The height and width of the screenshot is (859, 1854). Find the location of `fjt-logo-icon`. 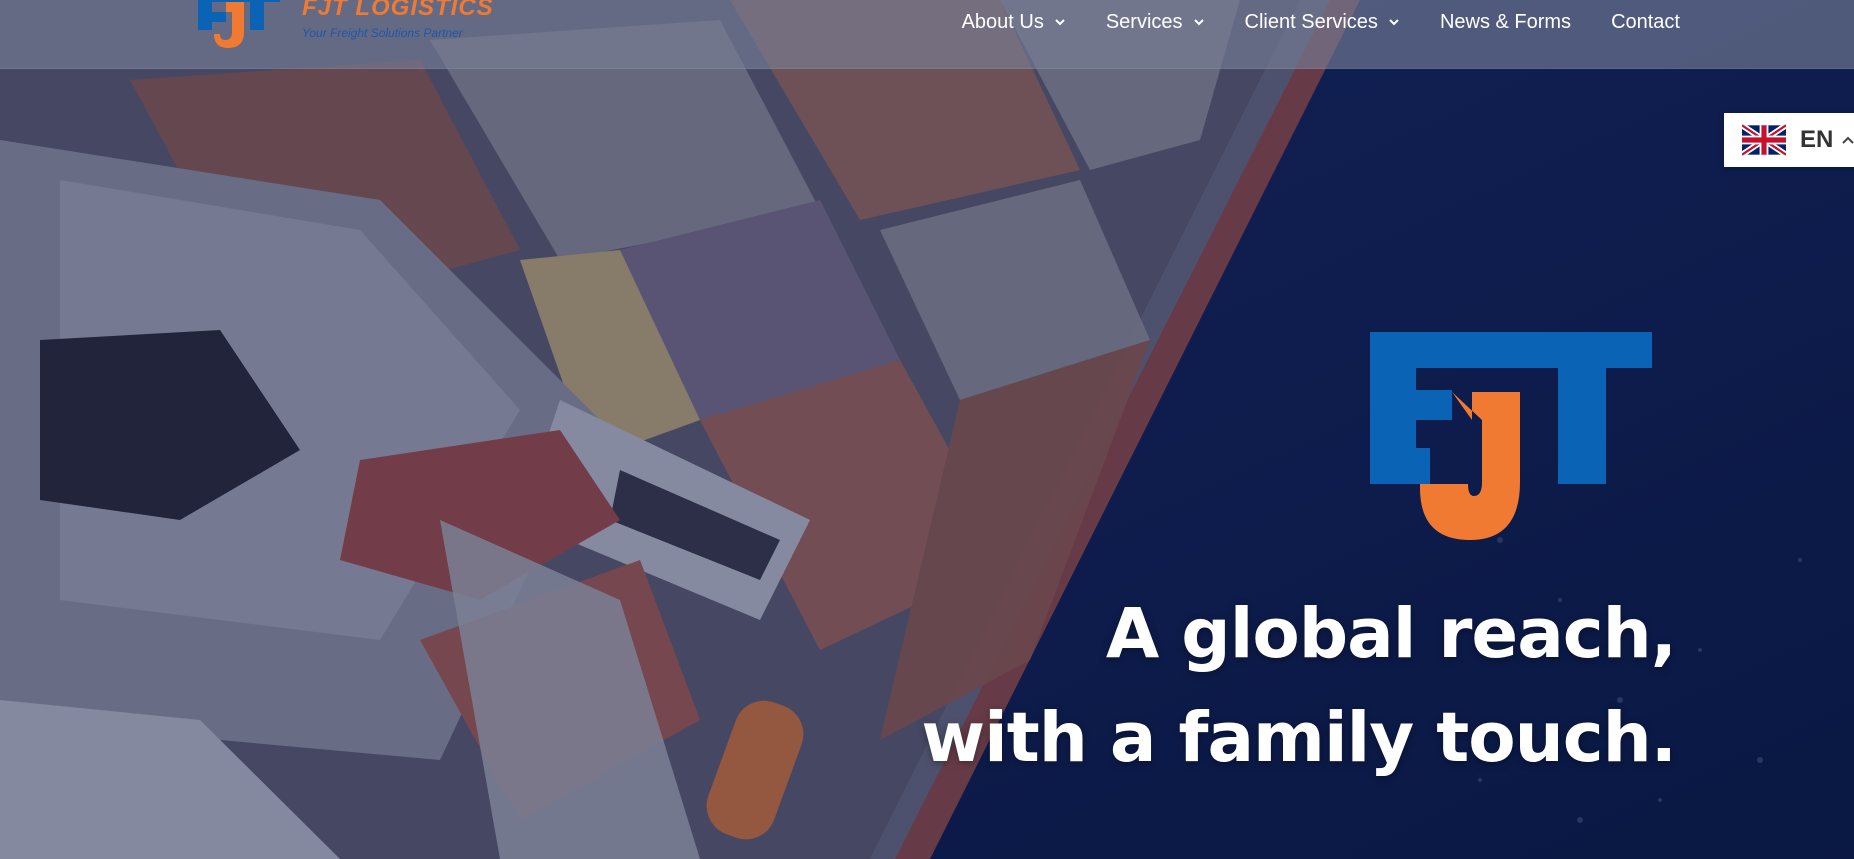

fjt-logo-icon is located at coordinates (239, 24).